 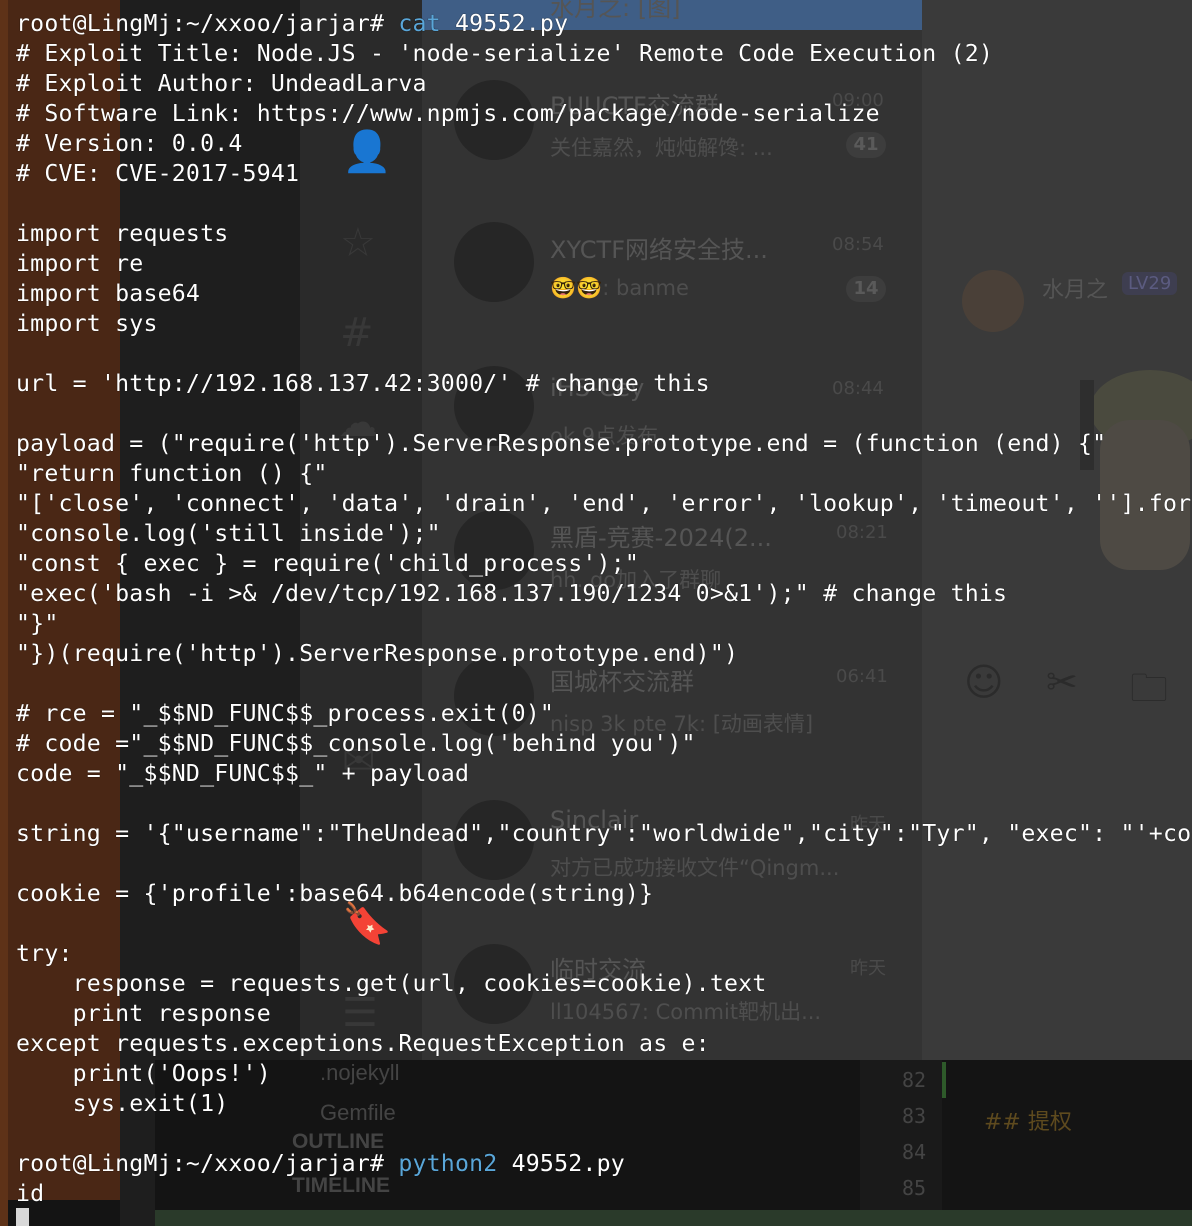 I want to click on terminal-output-line: import requests, so click(x=122, y=233).